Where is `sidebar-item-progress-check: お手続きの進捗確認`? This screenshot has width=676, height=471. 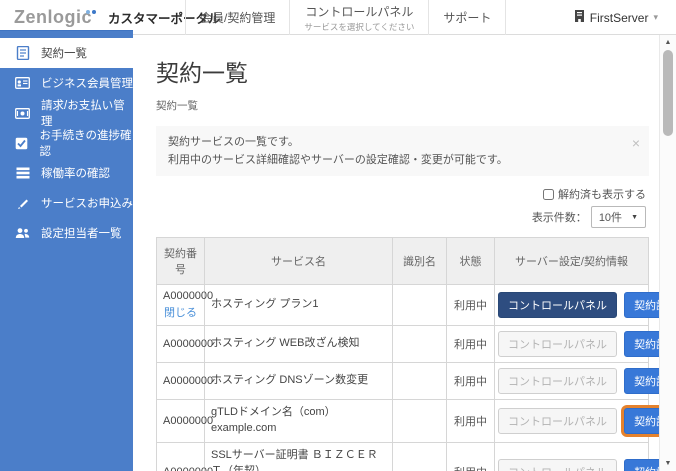 sidebar-item-progress-check: お手続きの進捗確認 is located at coordinates (66, 143).